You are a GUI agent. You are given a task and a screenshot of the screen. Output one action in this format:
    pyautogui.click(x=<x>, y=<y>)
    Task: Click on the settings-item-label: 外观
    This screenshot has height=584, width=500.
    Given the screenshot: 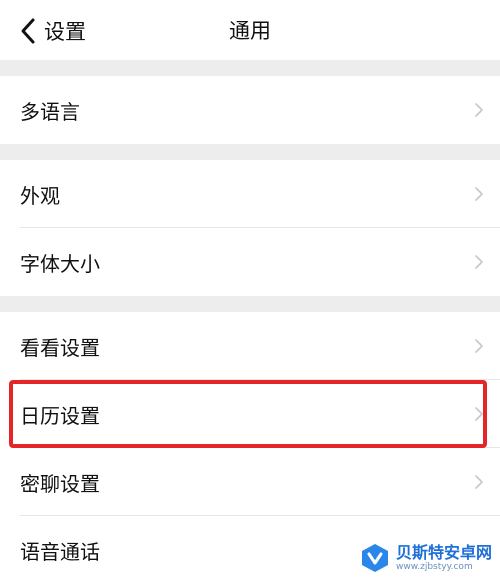 What is the action you would take?
    pyautogui.click(x=40, y=194)
    